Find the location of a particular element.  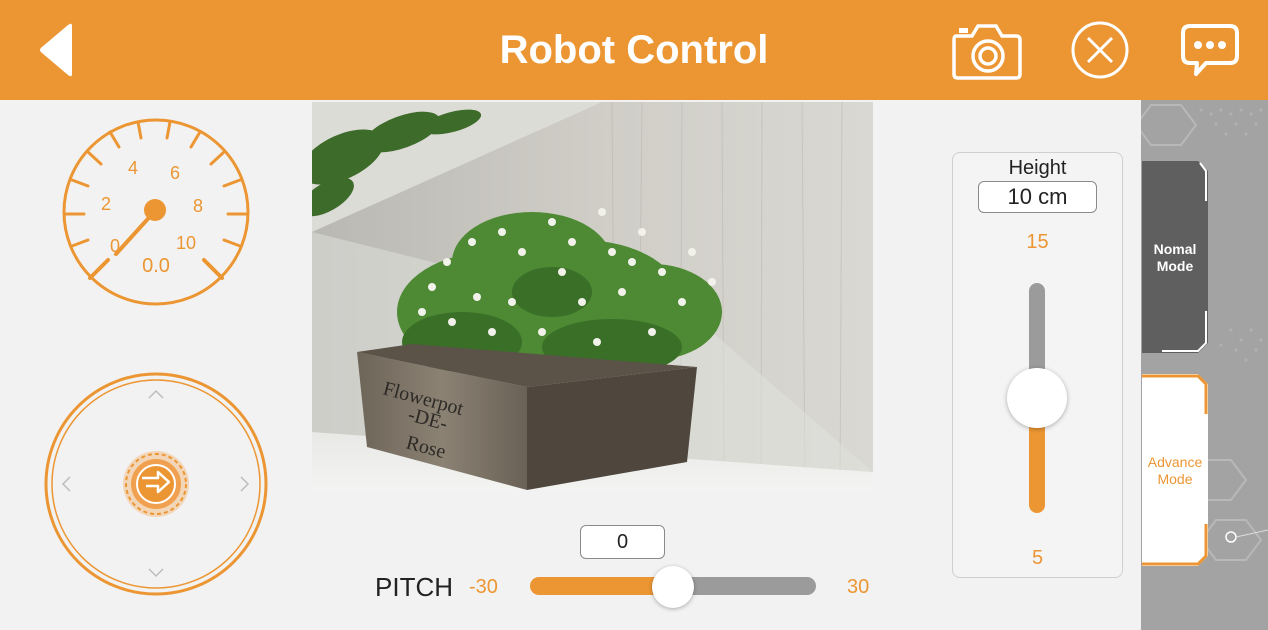

back-arrow-icon is located at coordinates (56, 50).